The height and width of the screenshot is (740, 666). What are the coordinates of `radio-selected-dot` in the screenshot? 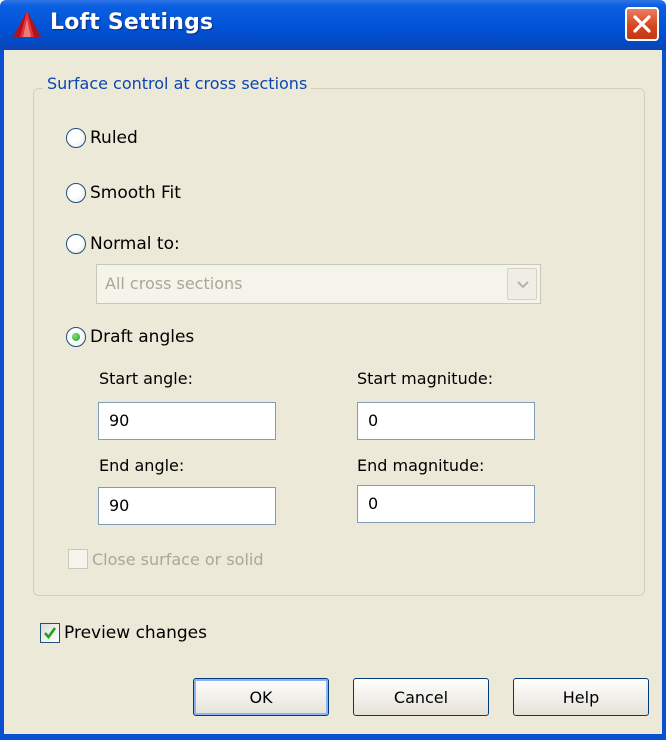 It's located at (76, 337).